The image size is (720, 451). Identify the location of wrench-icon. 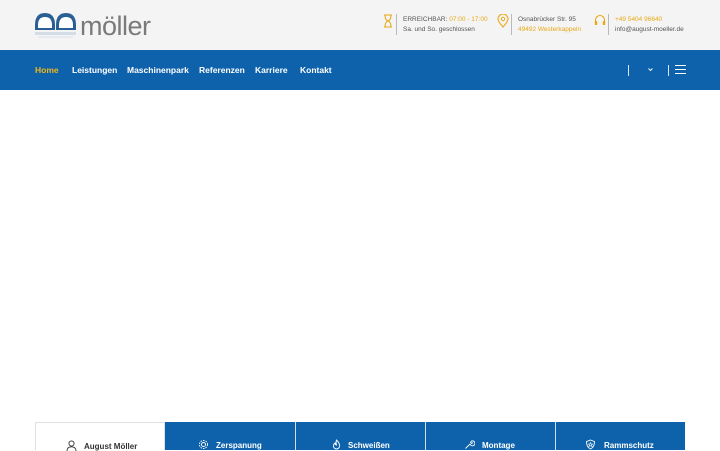
(470, 444).